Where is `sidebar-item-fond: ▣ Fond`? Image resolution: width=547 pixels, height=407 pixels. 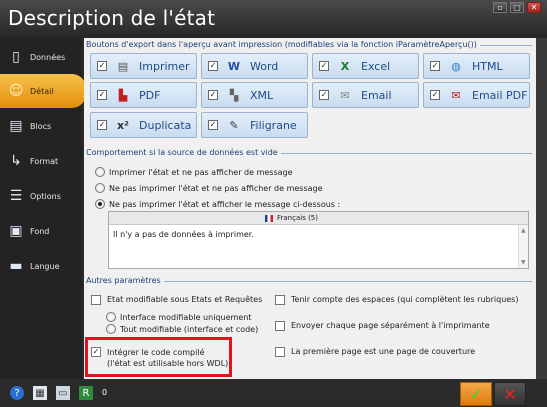
sidebar-item-fond: ▣ Fond is located at coordinates (41, 231).